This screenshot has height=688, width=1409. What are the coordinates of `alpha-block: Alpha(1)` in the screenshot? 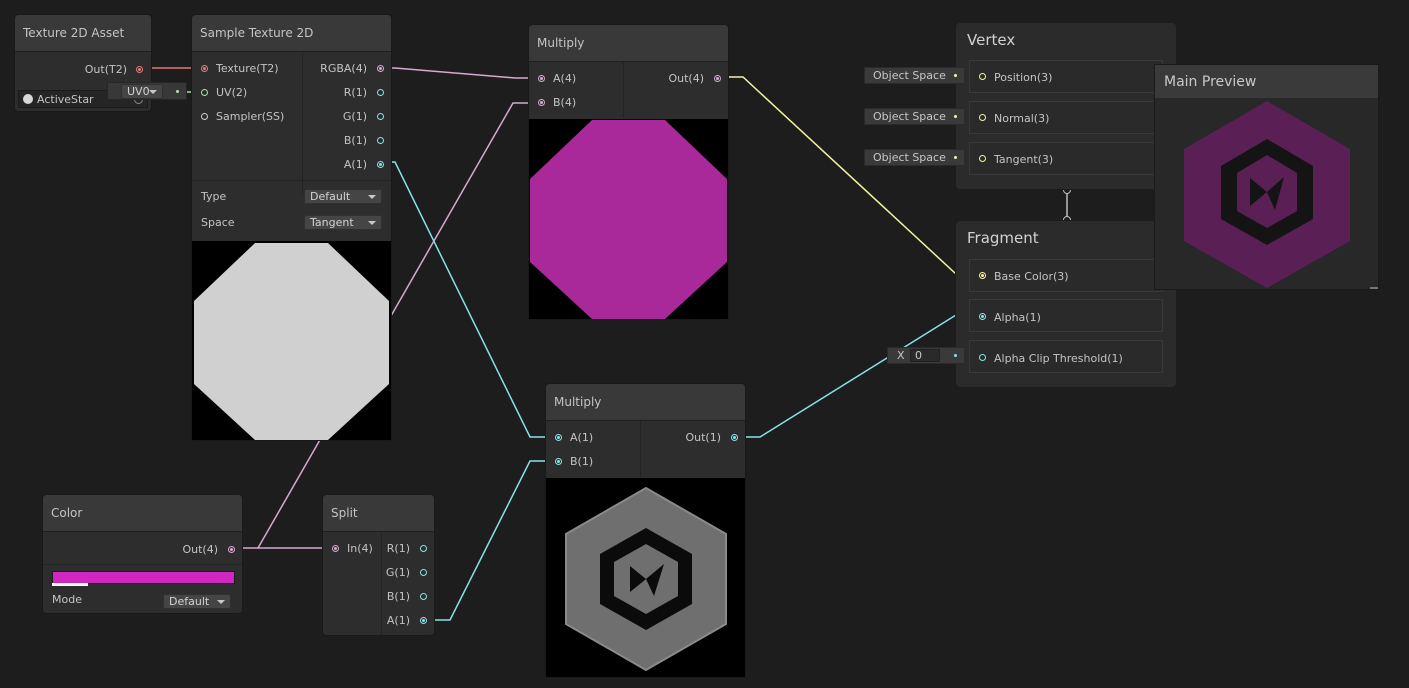 It's located at (1066, 315).